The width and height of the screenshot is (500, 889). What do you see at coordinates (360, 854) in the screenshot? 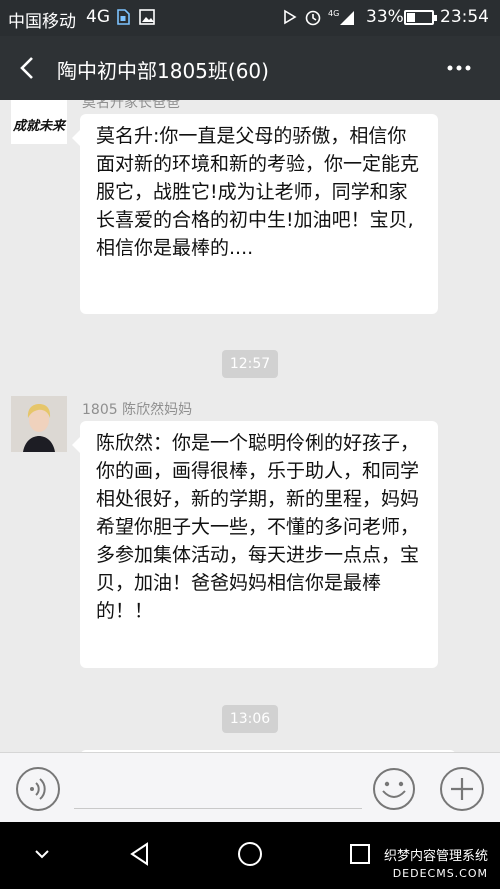
I see `recents-square-icon` at bounding box center [360, 854].